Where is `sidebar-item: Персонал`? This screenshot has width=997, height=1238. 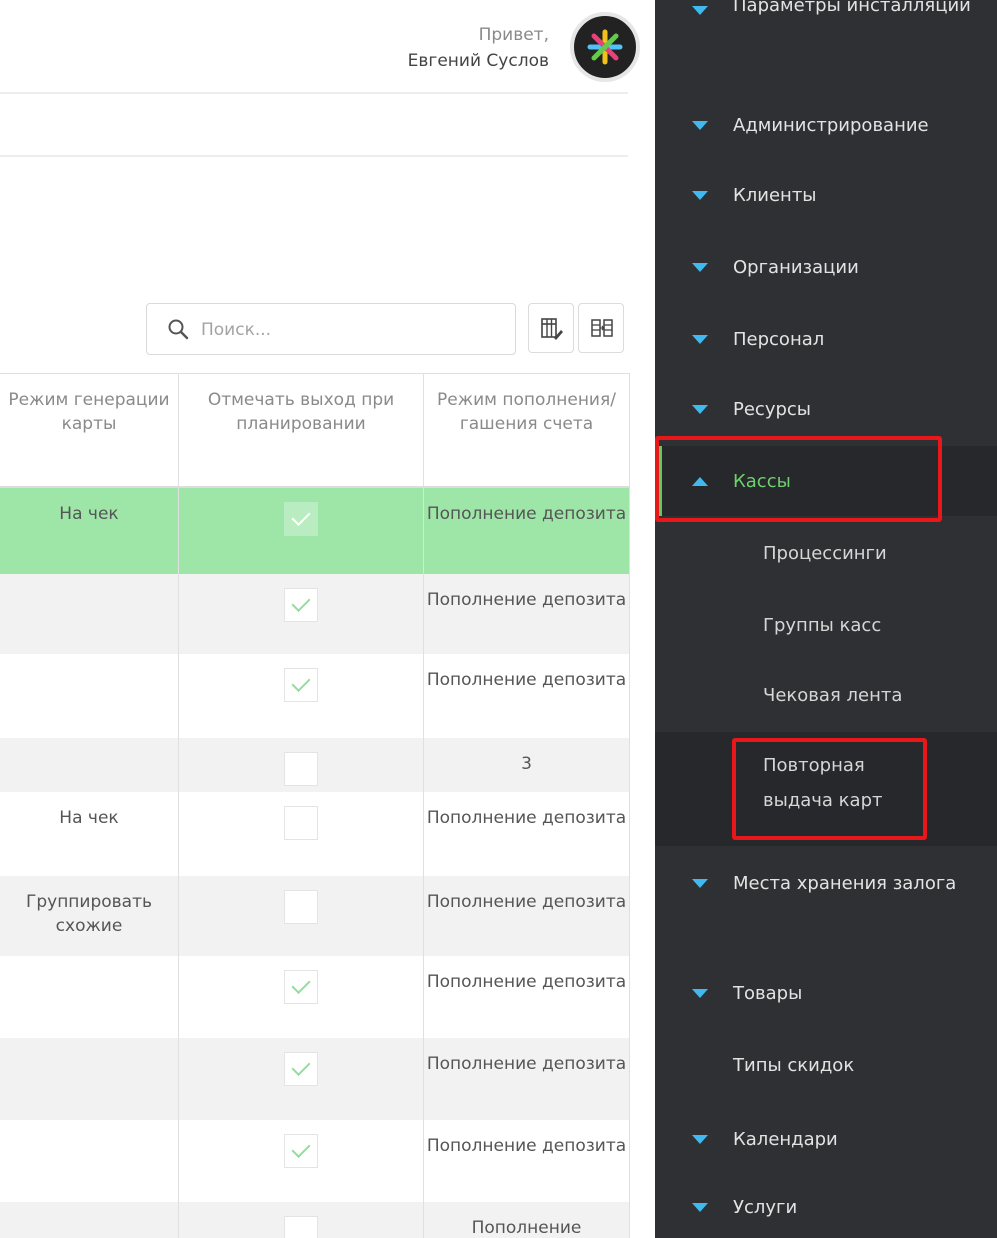
sidebar-item: Персонал is located at coordinates (826, 339).